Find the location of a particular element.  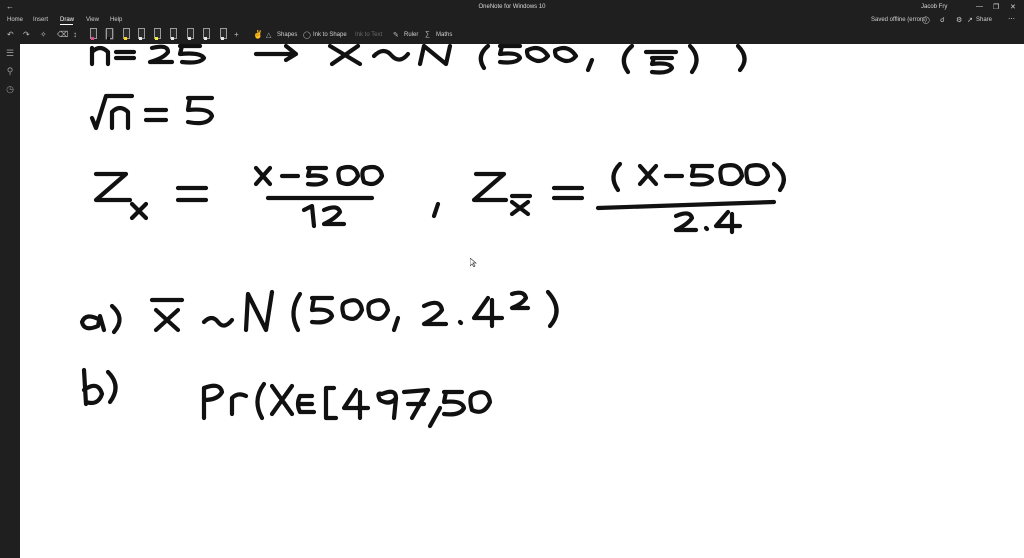

minimize-icon: — is located at coordinates (979, 6).